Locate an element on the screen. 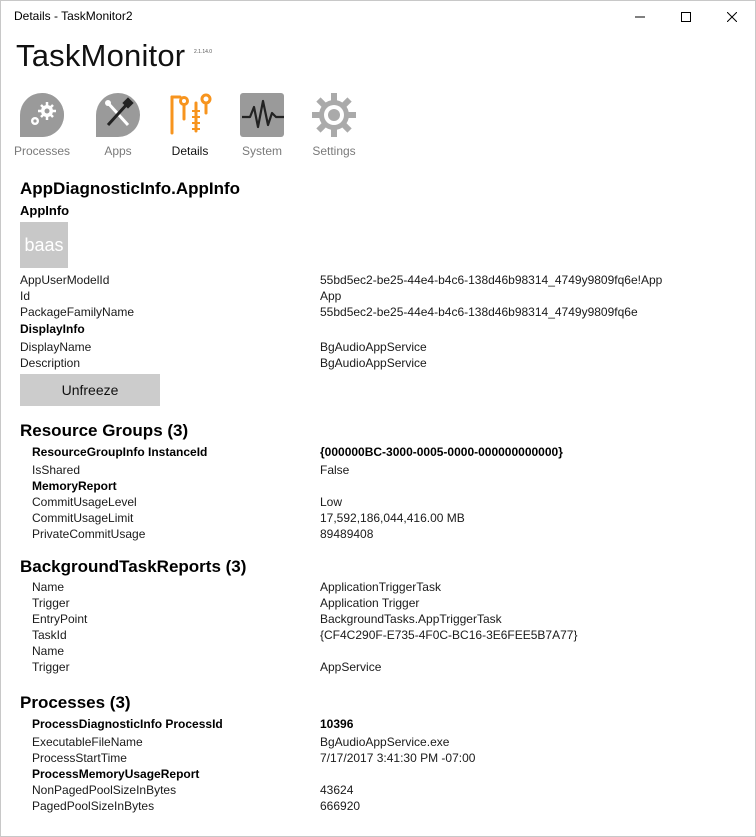 This screenshot has height=837, width=756. field-value: 7/17/2017 3:41:30 PM -07:00 is located at coordinates (398, 758).